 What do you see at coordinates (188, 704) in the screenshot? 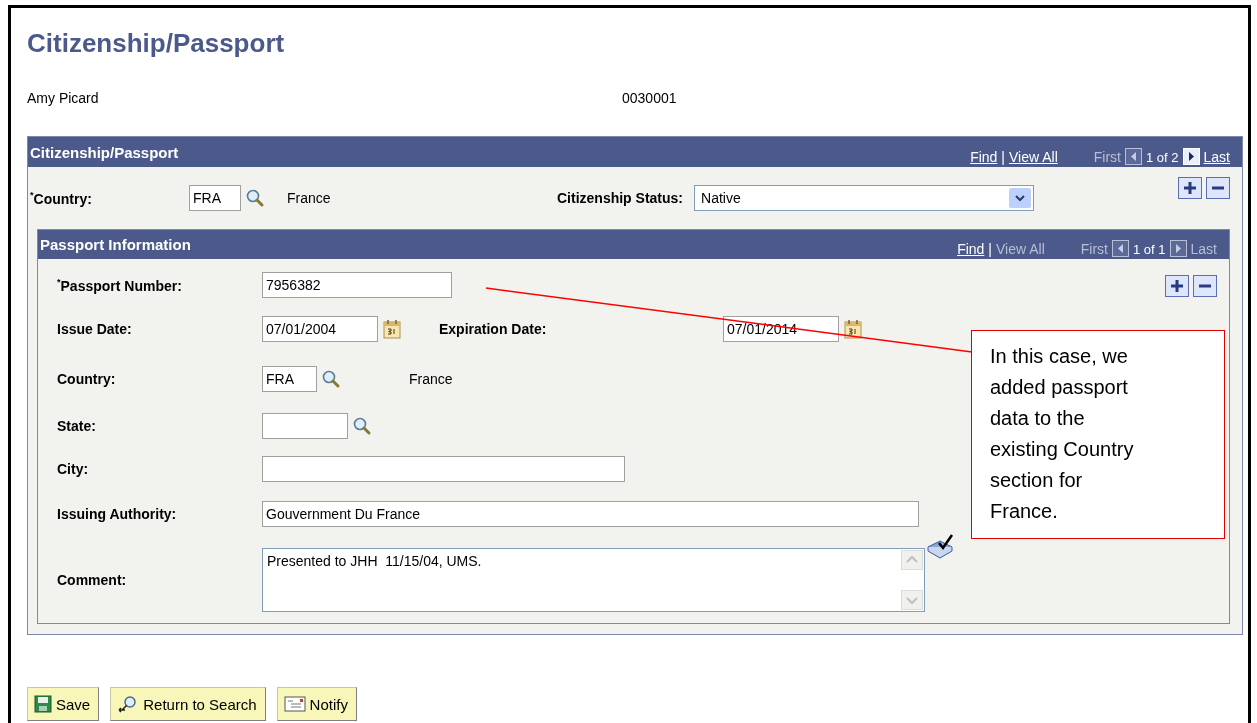
I see `return-to-search-button: Return to Search` at bounding box center [188, 704].